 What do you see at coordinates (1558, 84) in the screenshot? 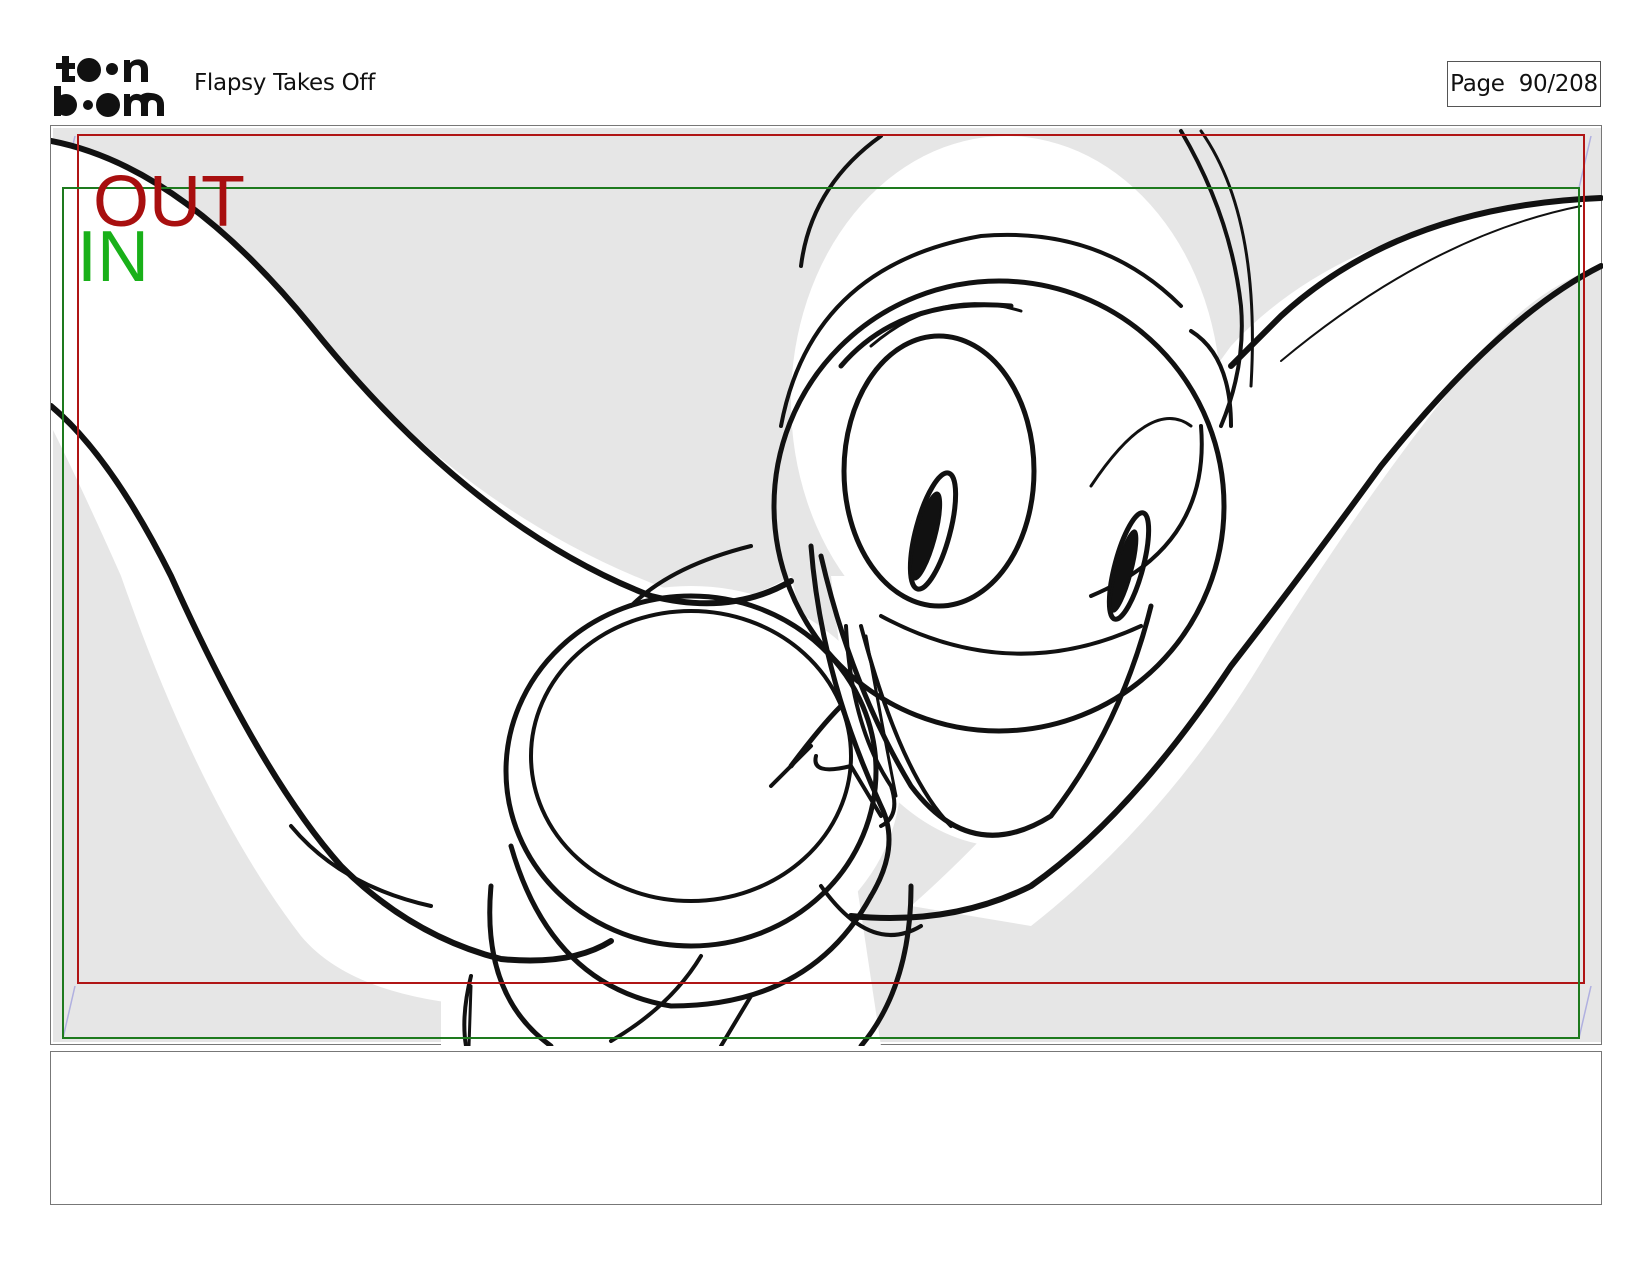
I see `page-number: 90/208` at bounding box center [1558, 84].